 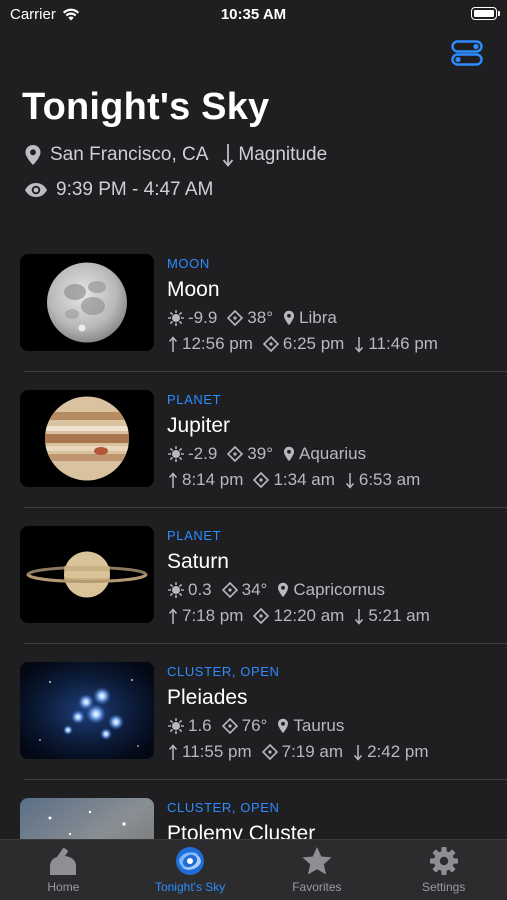 What do you see at coordinates (198, 561) in the screenshot?
I see `object-name: Saturn` at bounding box center [198, 561].